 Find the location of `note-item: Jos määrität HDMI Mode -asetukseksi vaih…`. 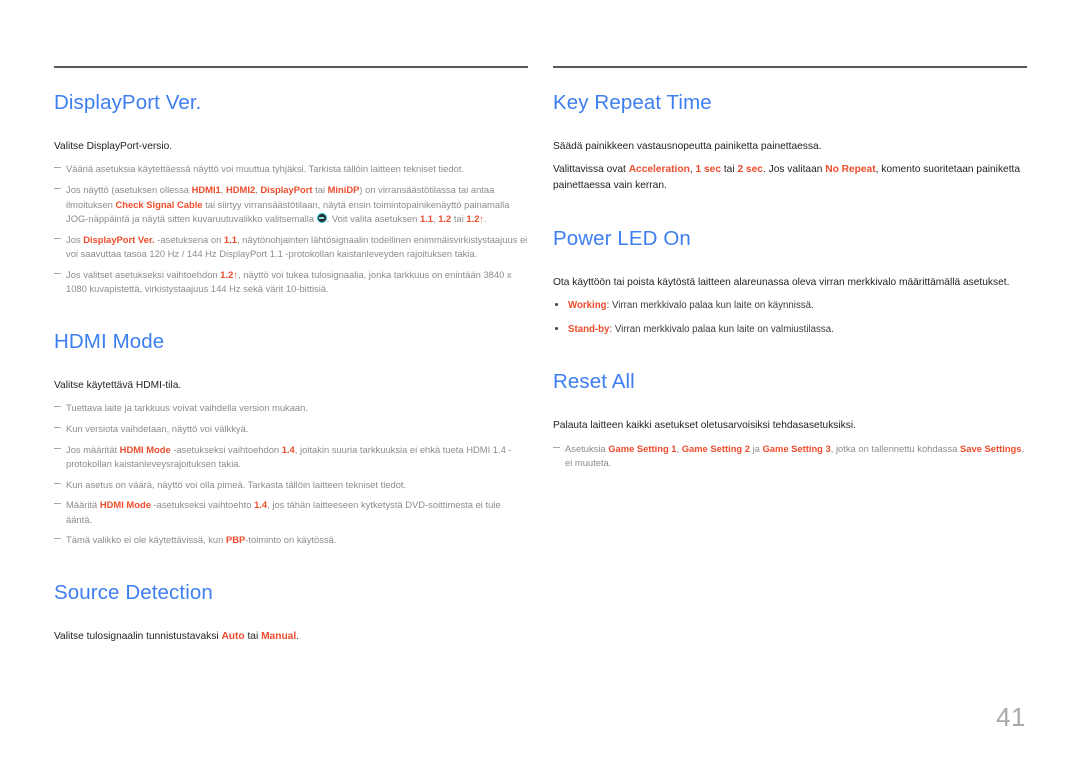

note-item: Jos määrität HDMI Mode -asetukseksi vaih… is located at coordinates (291, 457).